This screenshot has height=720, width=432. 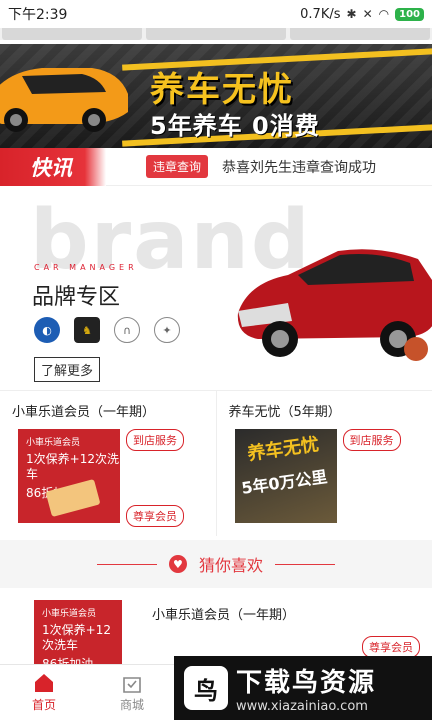 What do you see at coordinates (132, 684) in the screenshot?
I see `shopping-bag-icon` at bounding box center [132, 684].